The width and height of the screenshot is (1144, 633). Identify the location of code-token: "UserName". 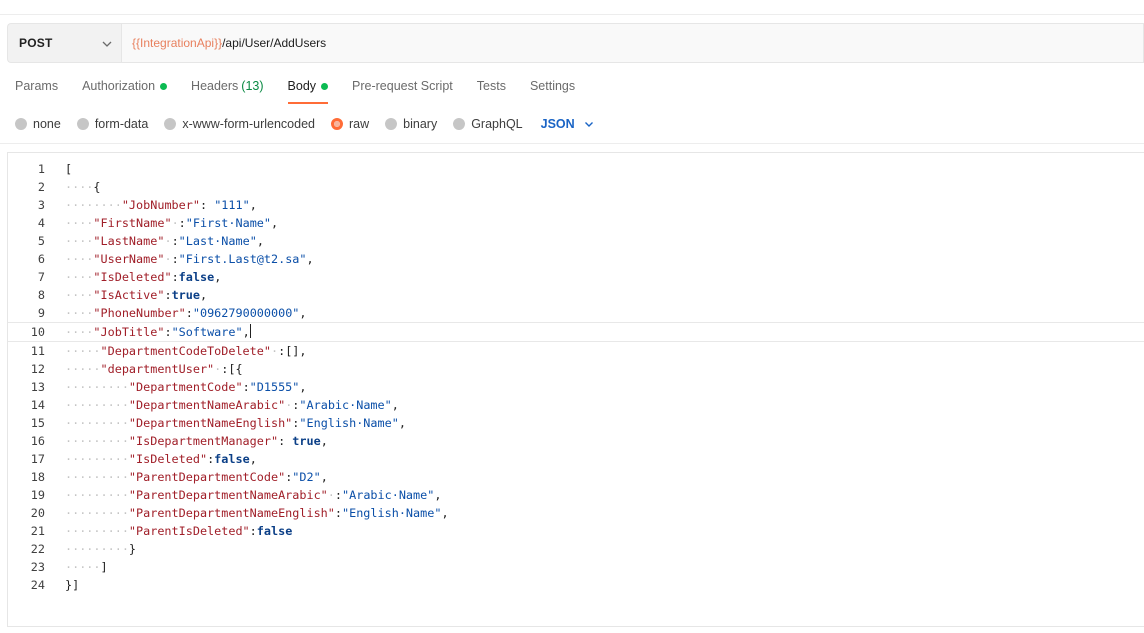
(129, 259).